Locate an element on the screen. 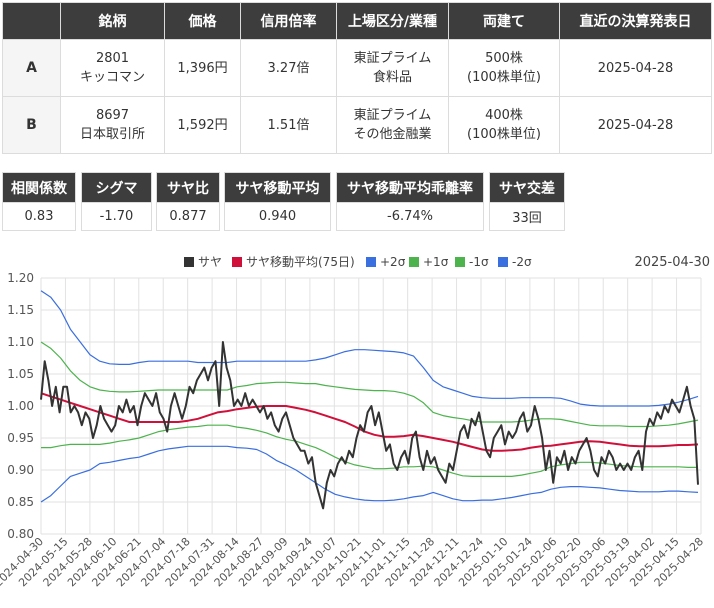 This screenshot has width=714, height=608. stock-cell: 8697 日本取引所 is located at coordinates (112, 125).